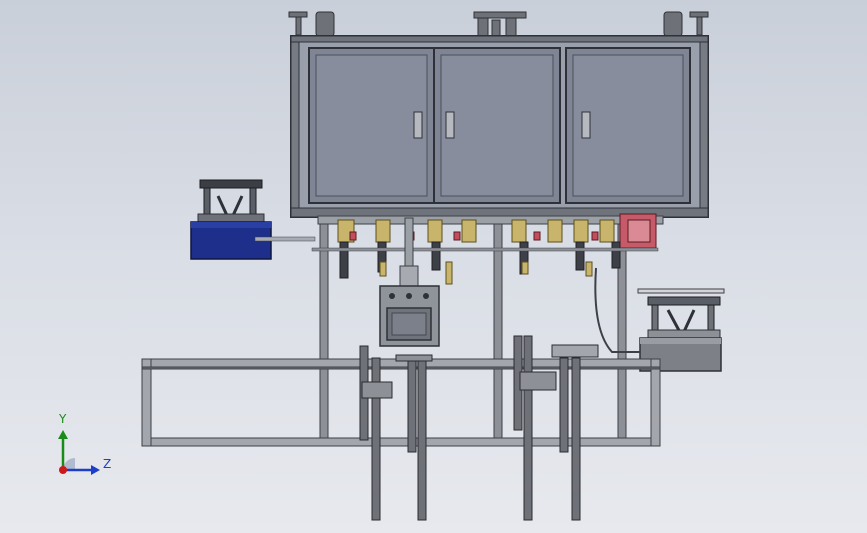 This screenshot has width=867, height=533. I want to click on base-frame, so click(401, 402).